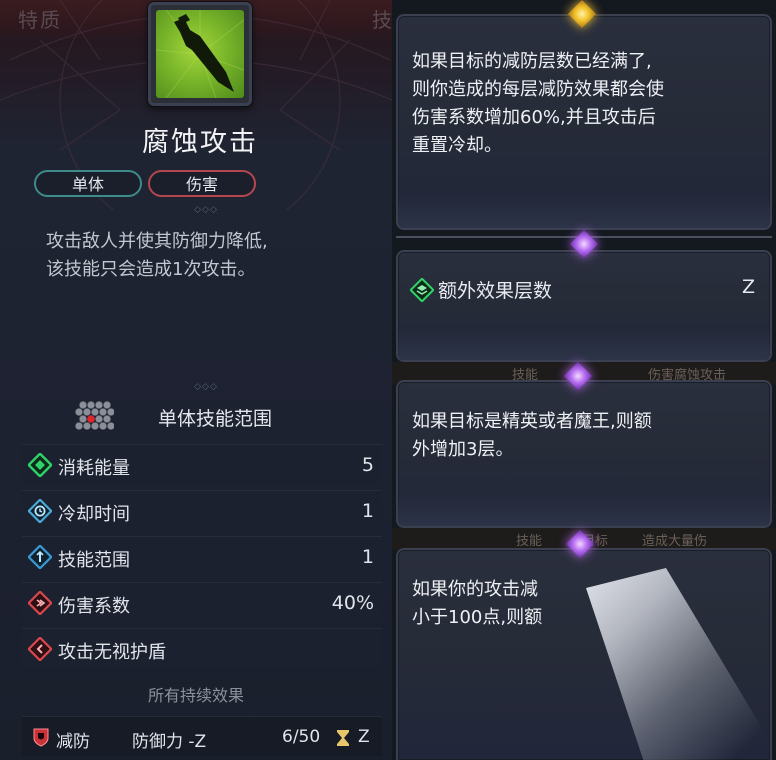  What do you see at coordinates (41, 737) in the screenshot?
I see `red-shield-icon` at bounding box center [41, 737].